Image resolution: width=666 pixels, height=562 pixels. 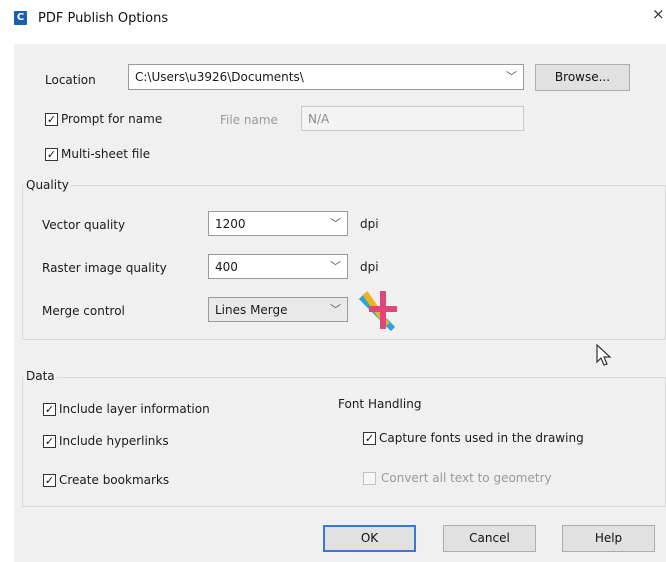 What do you see at coordinates (333, 20) in the screenshot?
I see `title-bar: C PDF Publish Options ×` at bounding box center [333, 20].